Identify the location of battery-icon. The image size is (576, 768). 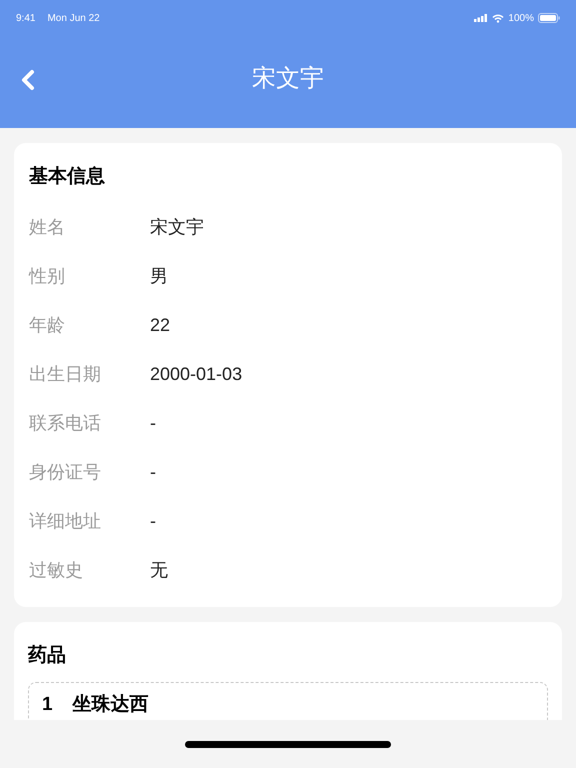
(549, 18).